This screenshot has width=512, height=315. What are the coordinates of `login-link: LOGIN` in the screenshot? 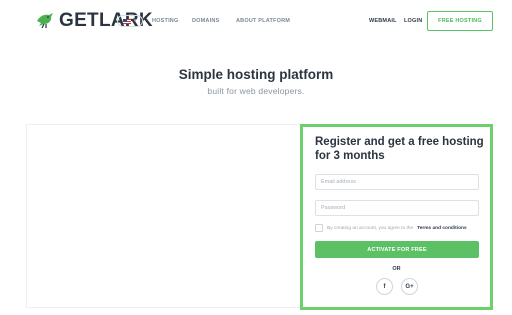 It's located at (413, 21).